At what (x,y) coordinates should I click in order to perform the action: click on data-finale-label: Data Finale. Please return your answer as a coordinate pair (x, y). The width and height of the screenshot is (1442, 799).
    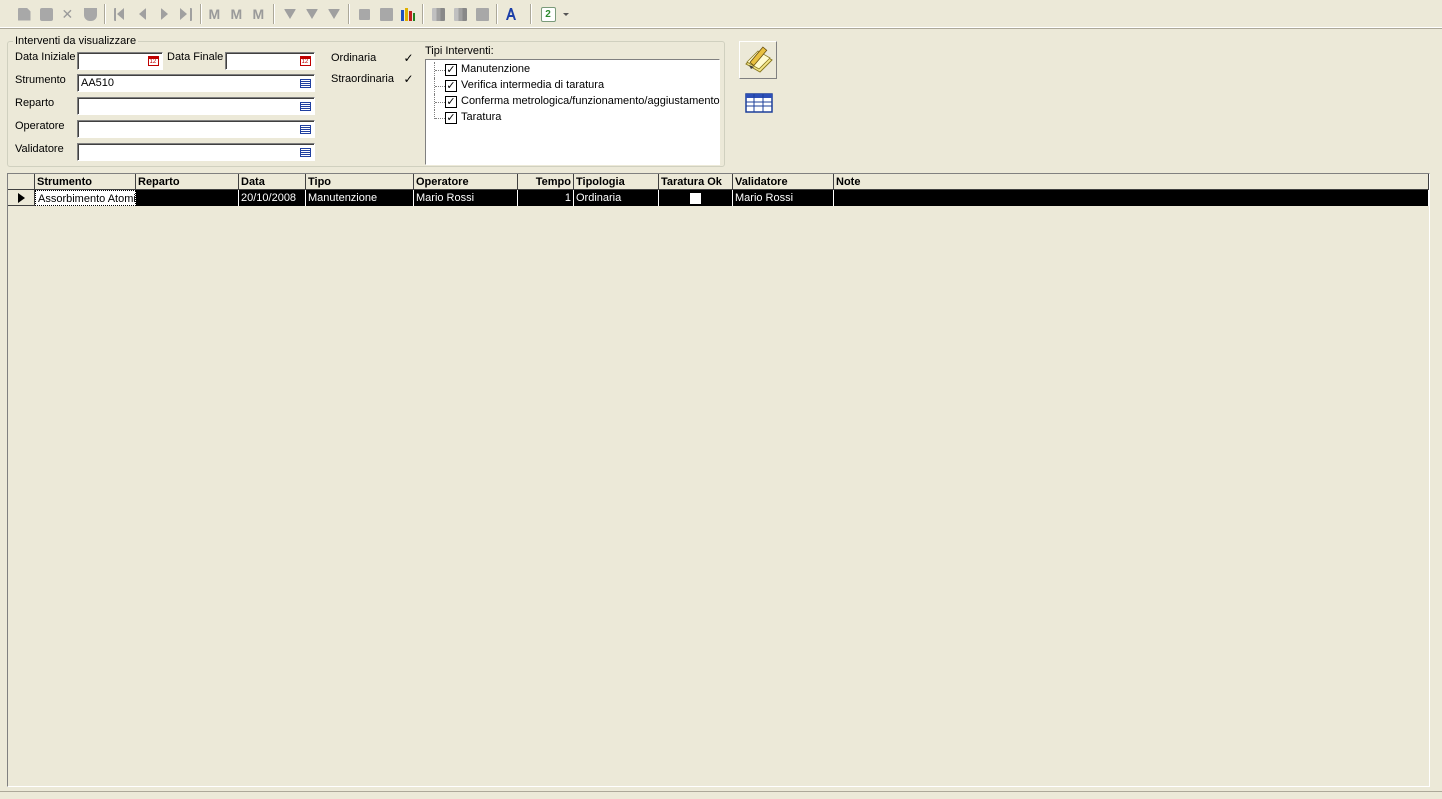
    Looking at the image, I should click on (195, 57).